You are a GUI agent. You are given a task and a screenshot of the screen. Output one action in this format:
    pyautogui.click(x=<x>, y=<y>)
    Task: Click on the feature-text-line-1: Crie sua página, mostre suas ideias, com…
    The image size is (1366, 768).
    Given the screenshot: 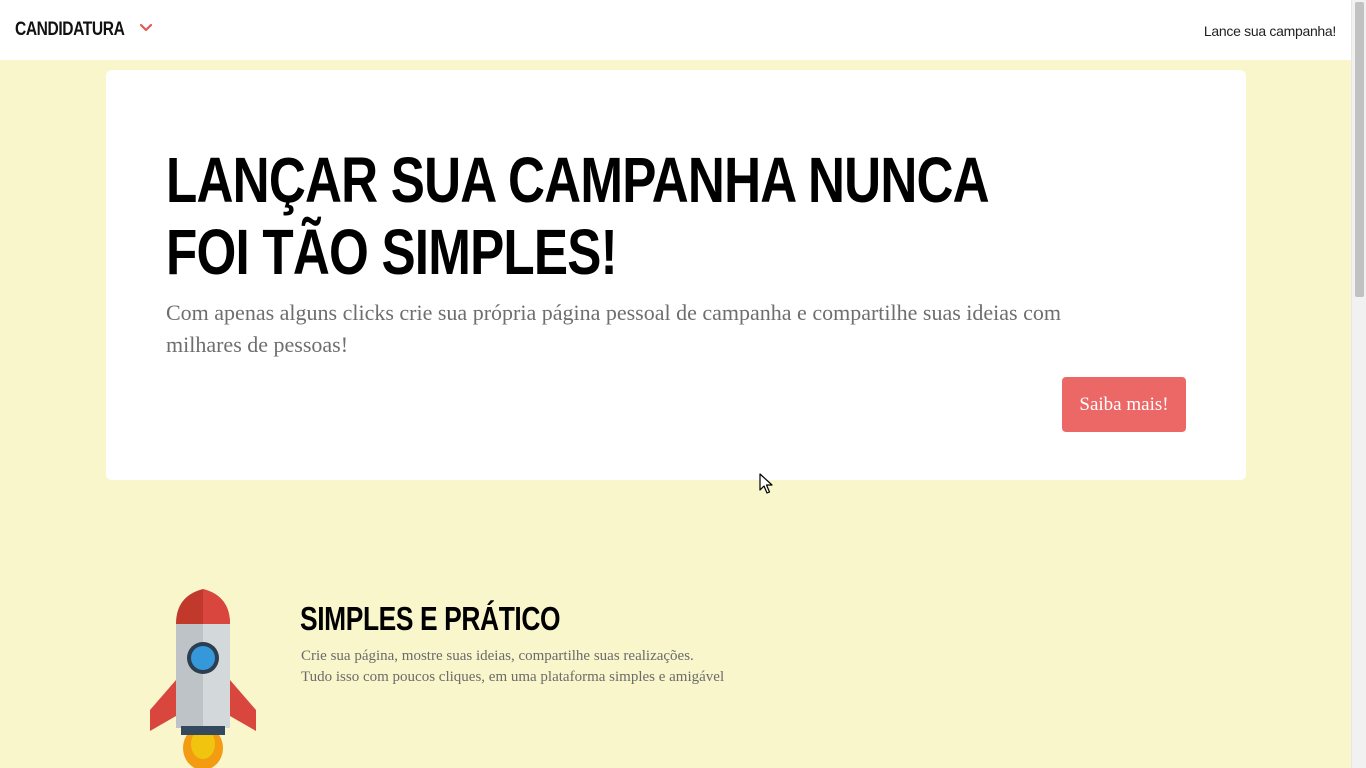 What is the action you would take?
    pyautogui.click(x=497, y=656)
    